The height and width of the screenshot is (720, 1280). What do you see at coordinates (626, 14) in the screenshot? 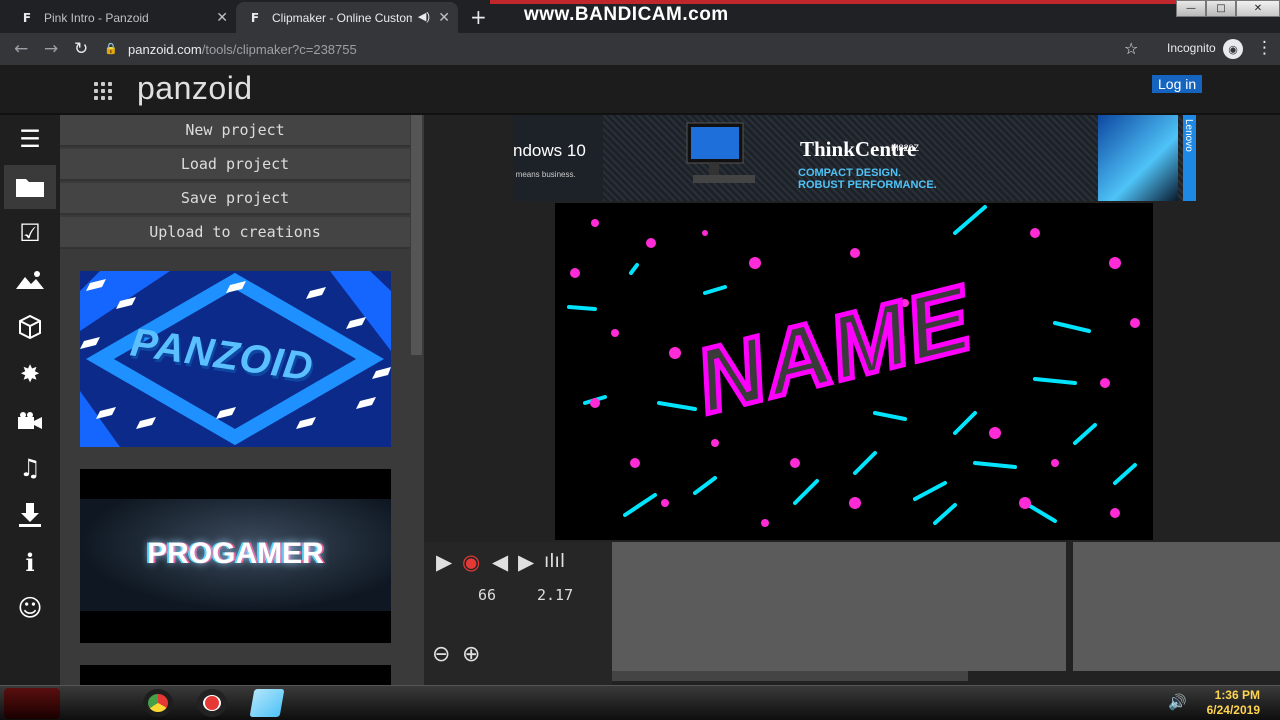
I see `bandicam-watermark: www.BANDICAM.com` at bounding box center [626, 14].